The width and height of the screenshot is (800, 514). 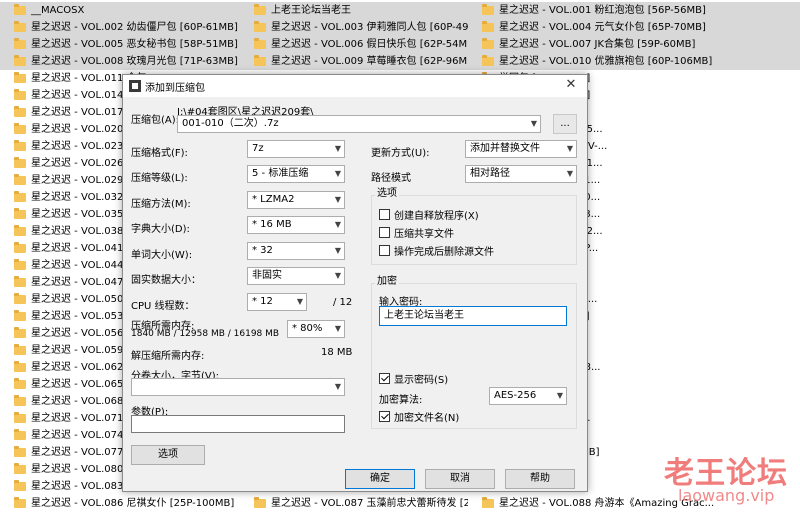 I want to click on file-list-item: 星之迟迟 - VOL.004 元气女仆包 [65P-70MB], so click(x=634, y=27).